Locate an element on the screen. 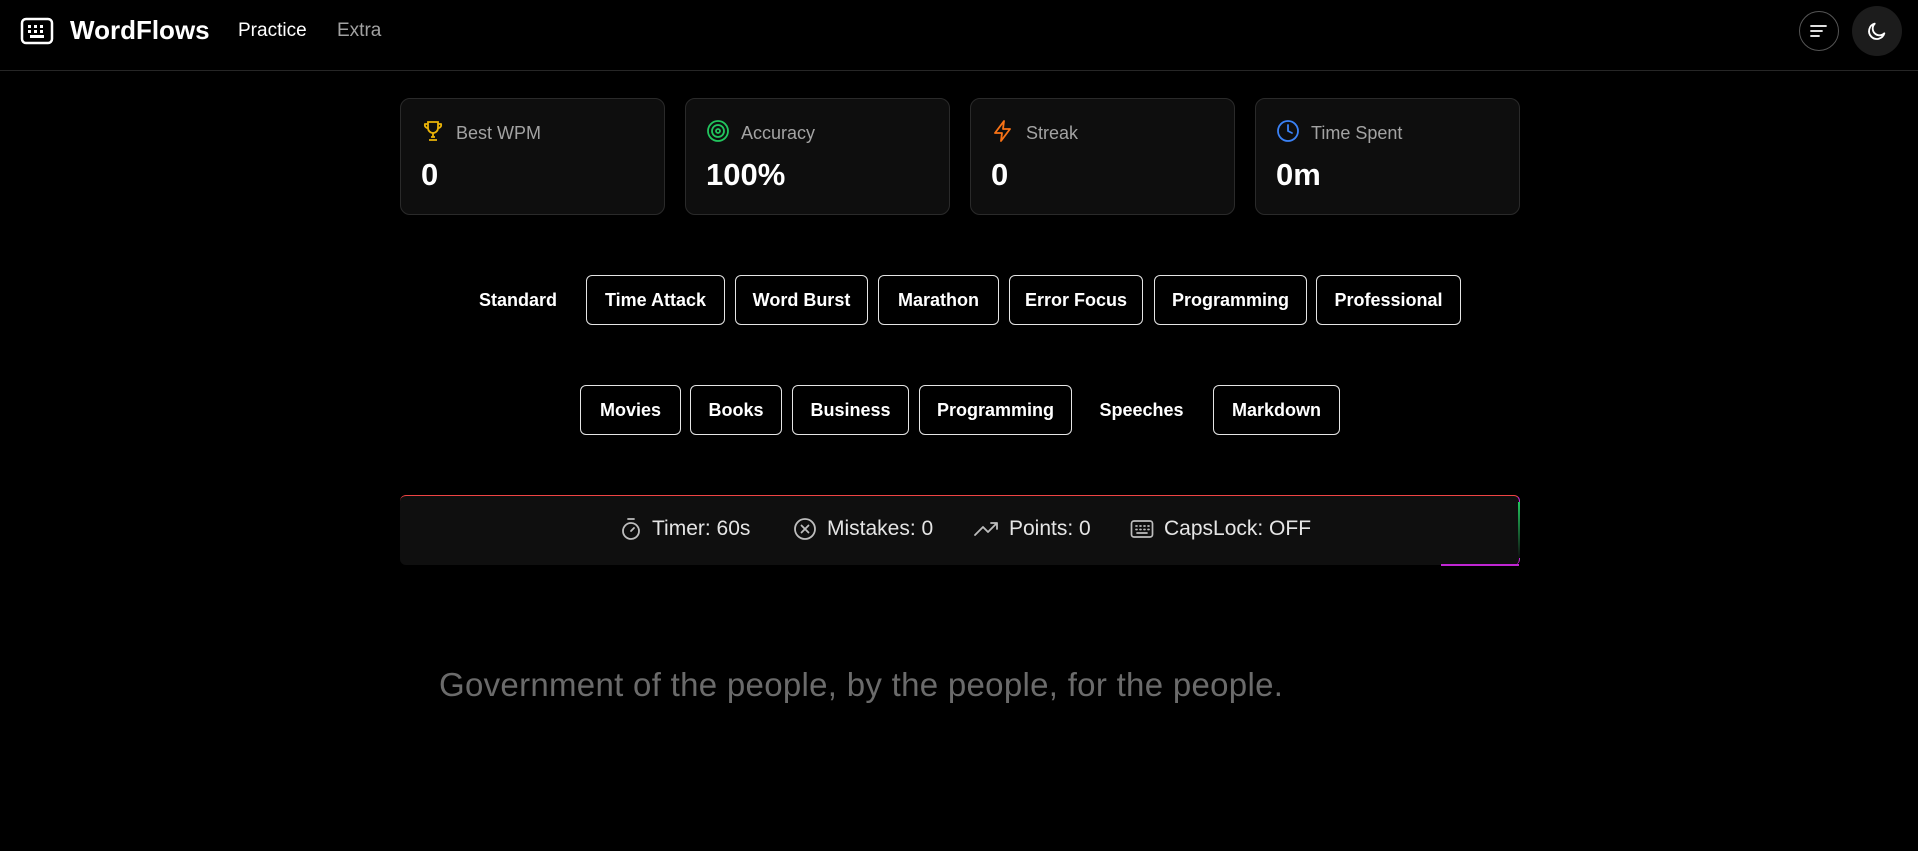 Image resolution: width=1918 pixels, height=851 pixels. stat-card-time-spent: Time Spent 0m is located at coordinates (1387, 156).